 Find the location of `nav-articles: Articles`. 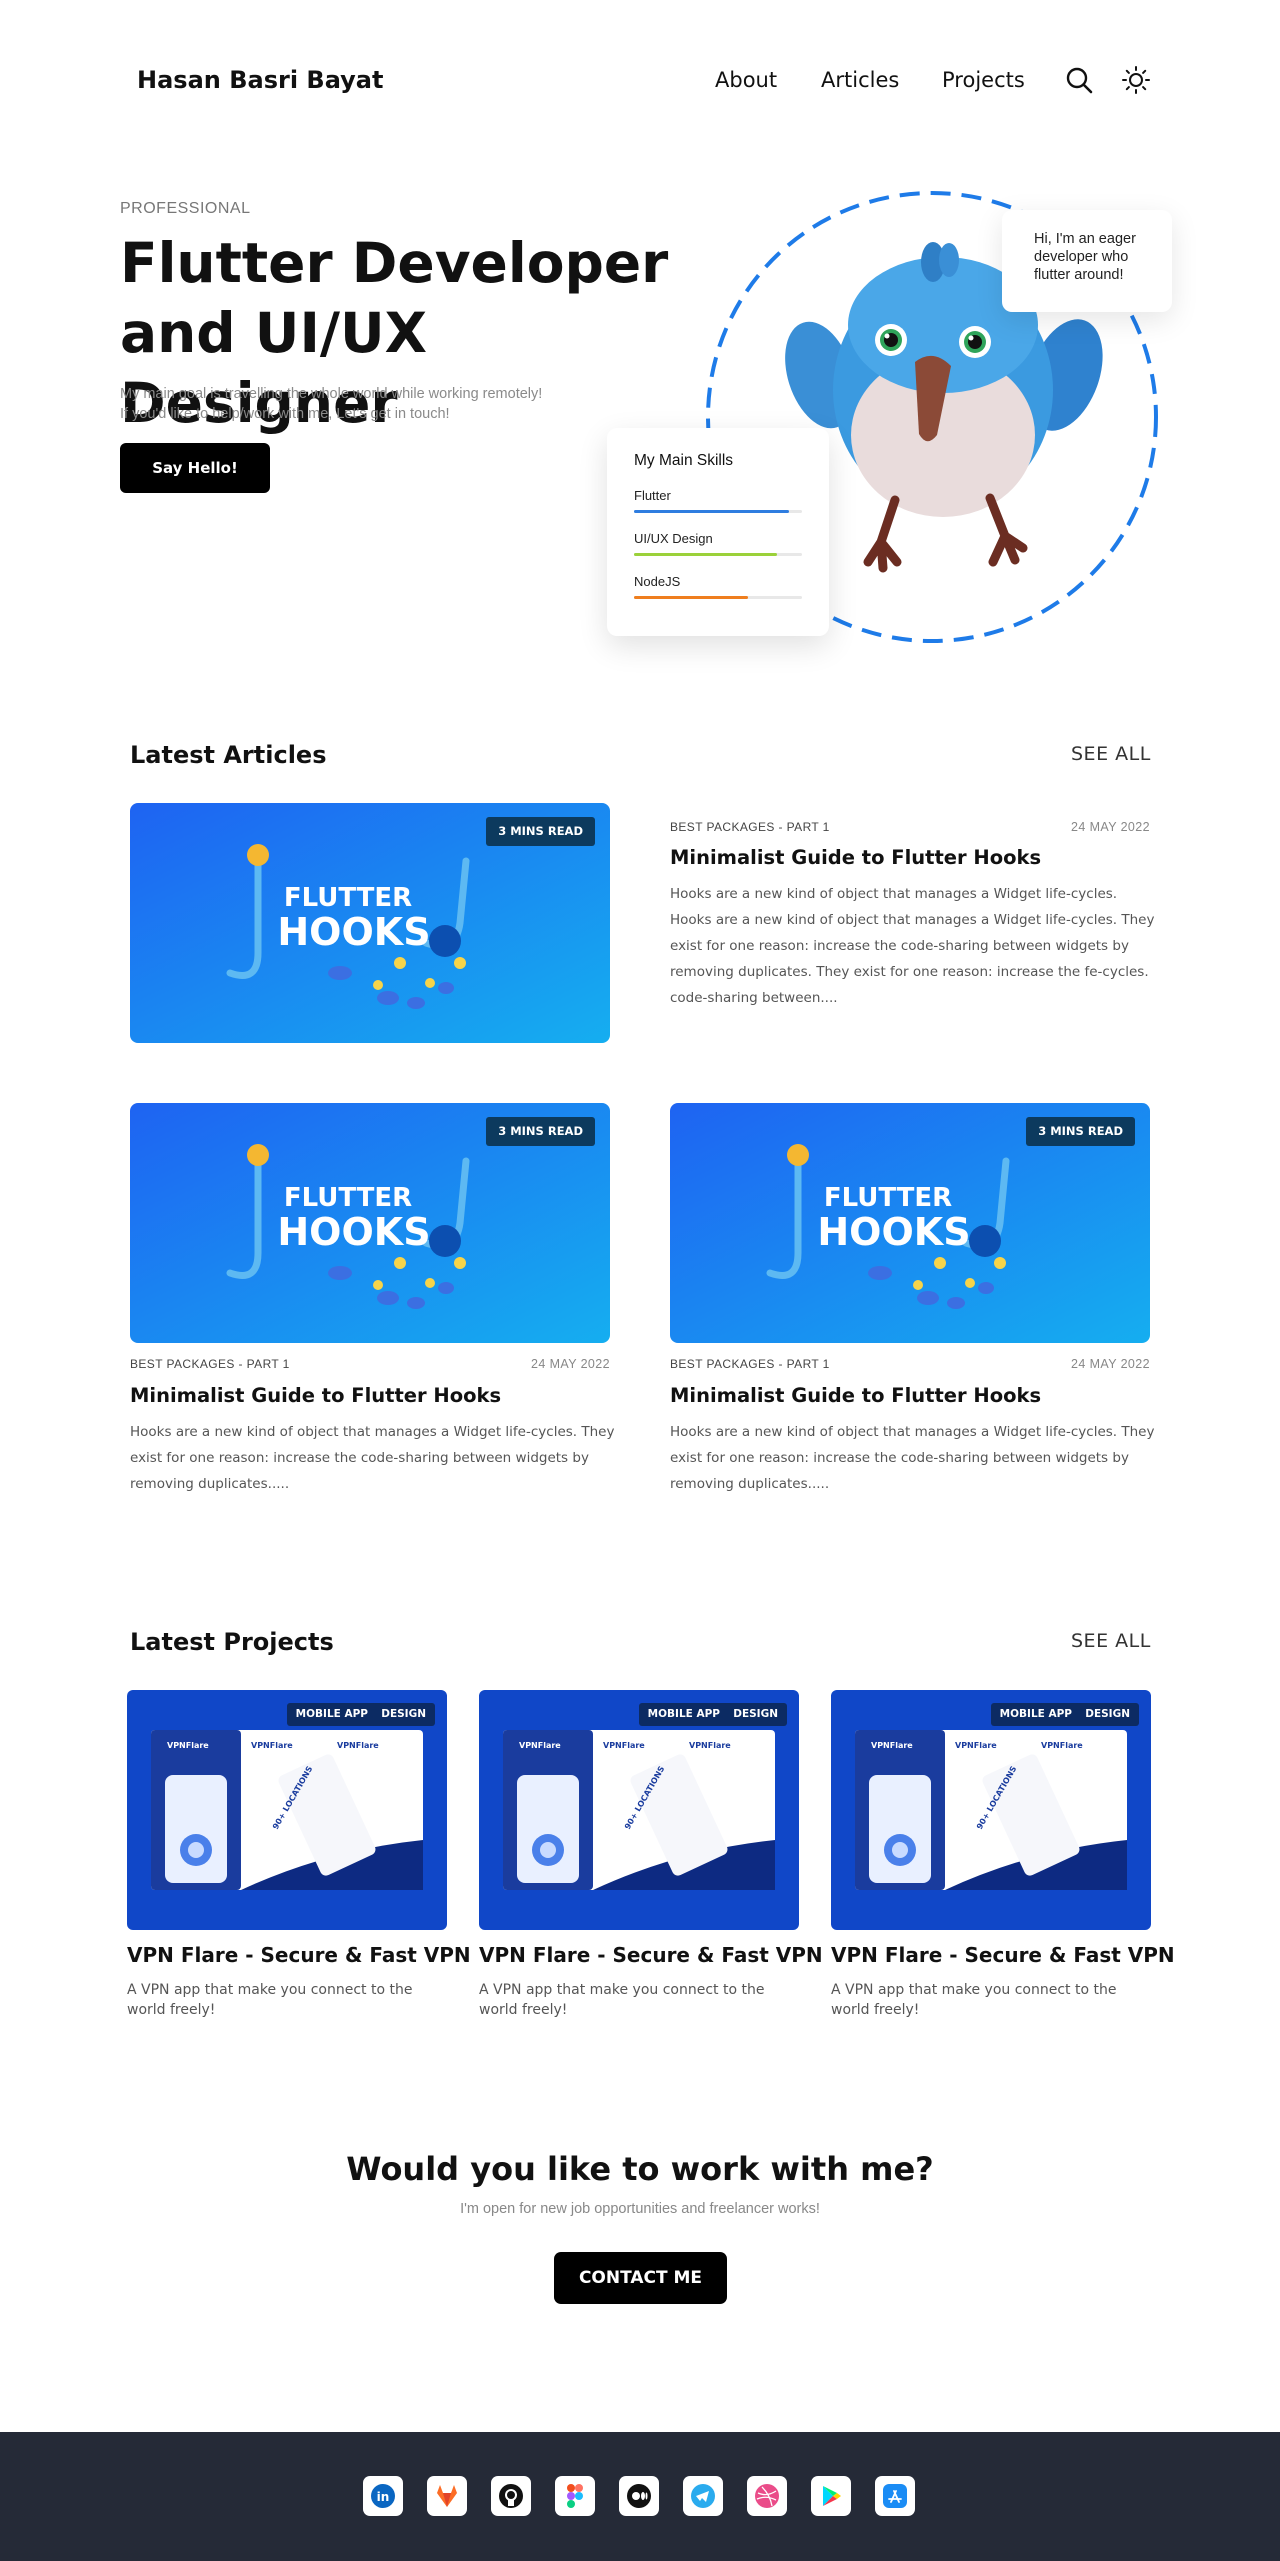

nav-articles: Articles is located at coordinates (860, 80).